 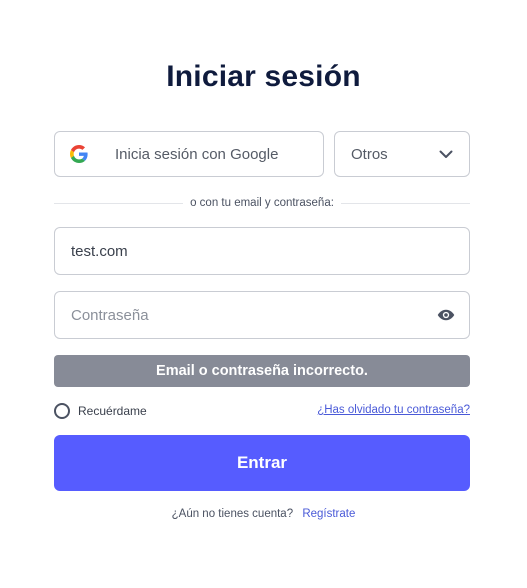 I want to click on google-signin-button: Inicia sesión con Google, so click(x=189, y=154).